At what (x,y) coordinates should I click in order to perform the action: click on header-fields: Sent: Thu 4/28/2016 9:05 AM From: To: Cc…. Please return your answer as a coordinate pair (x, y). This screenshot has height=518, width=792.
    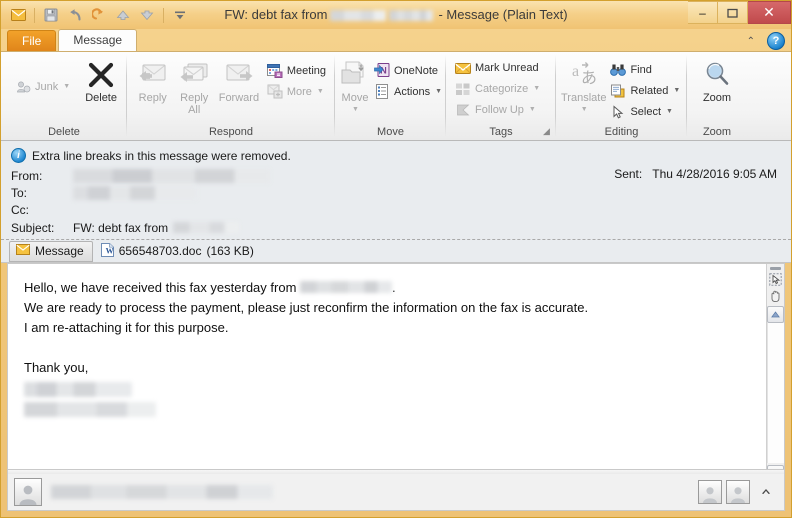
    Looking at the image, I should click on (396, 203).